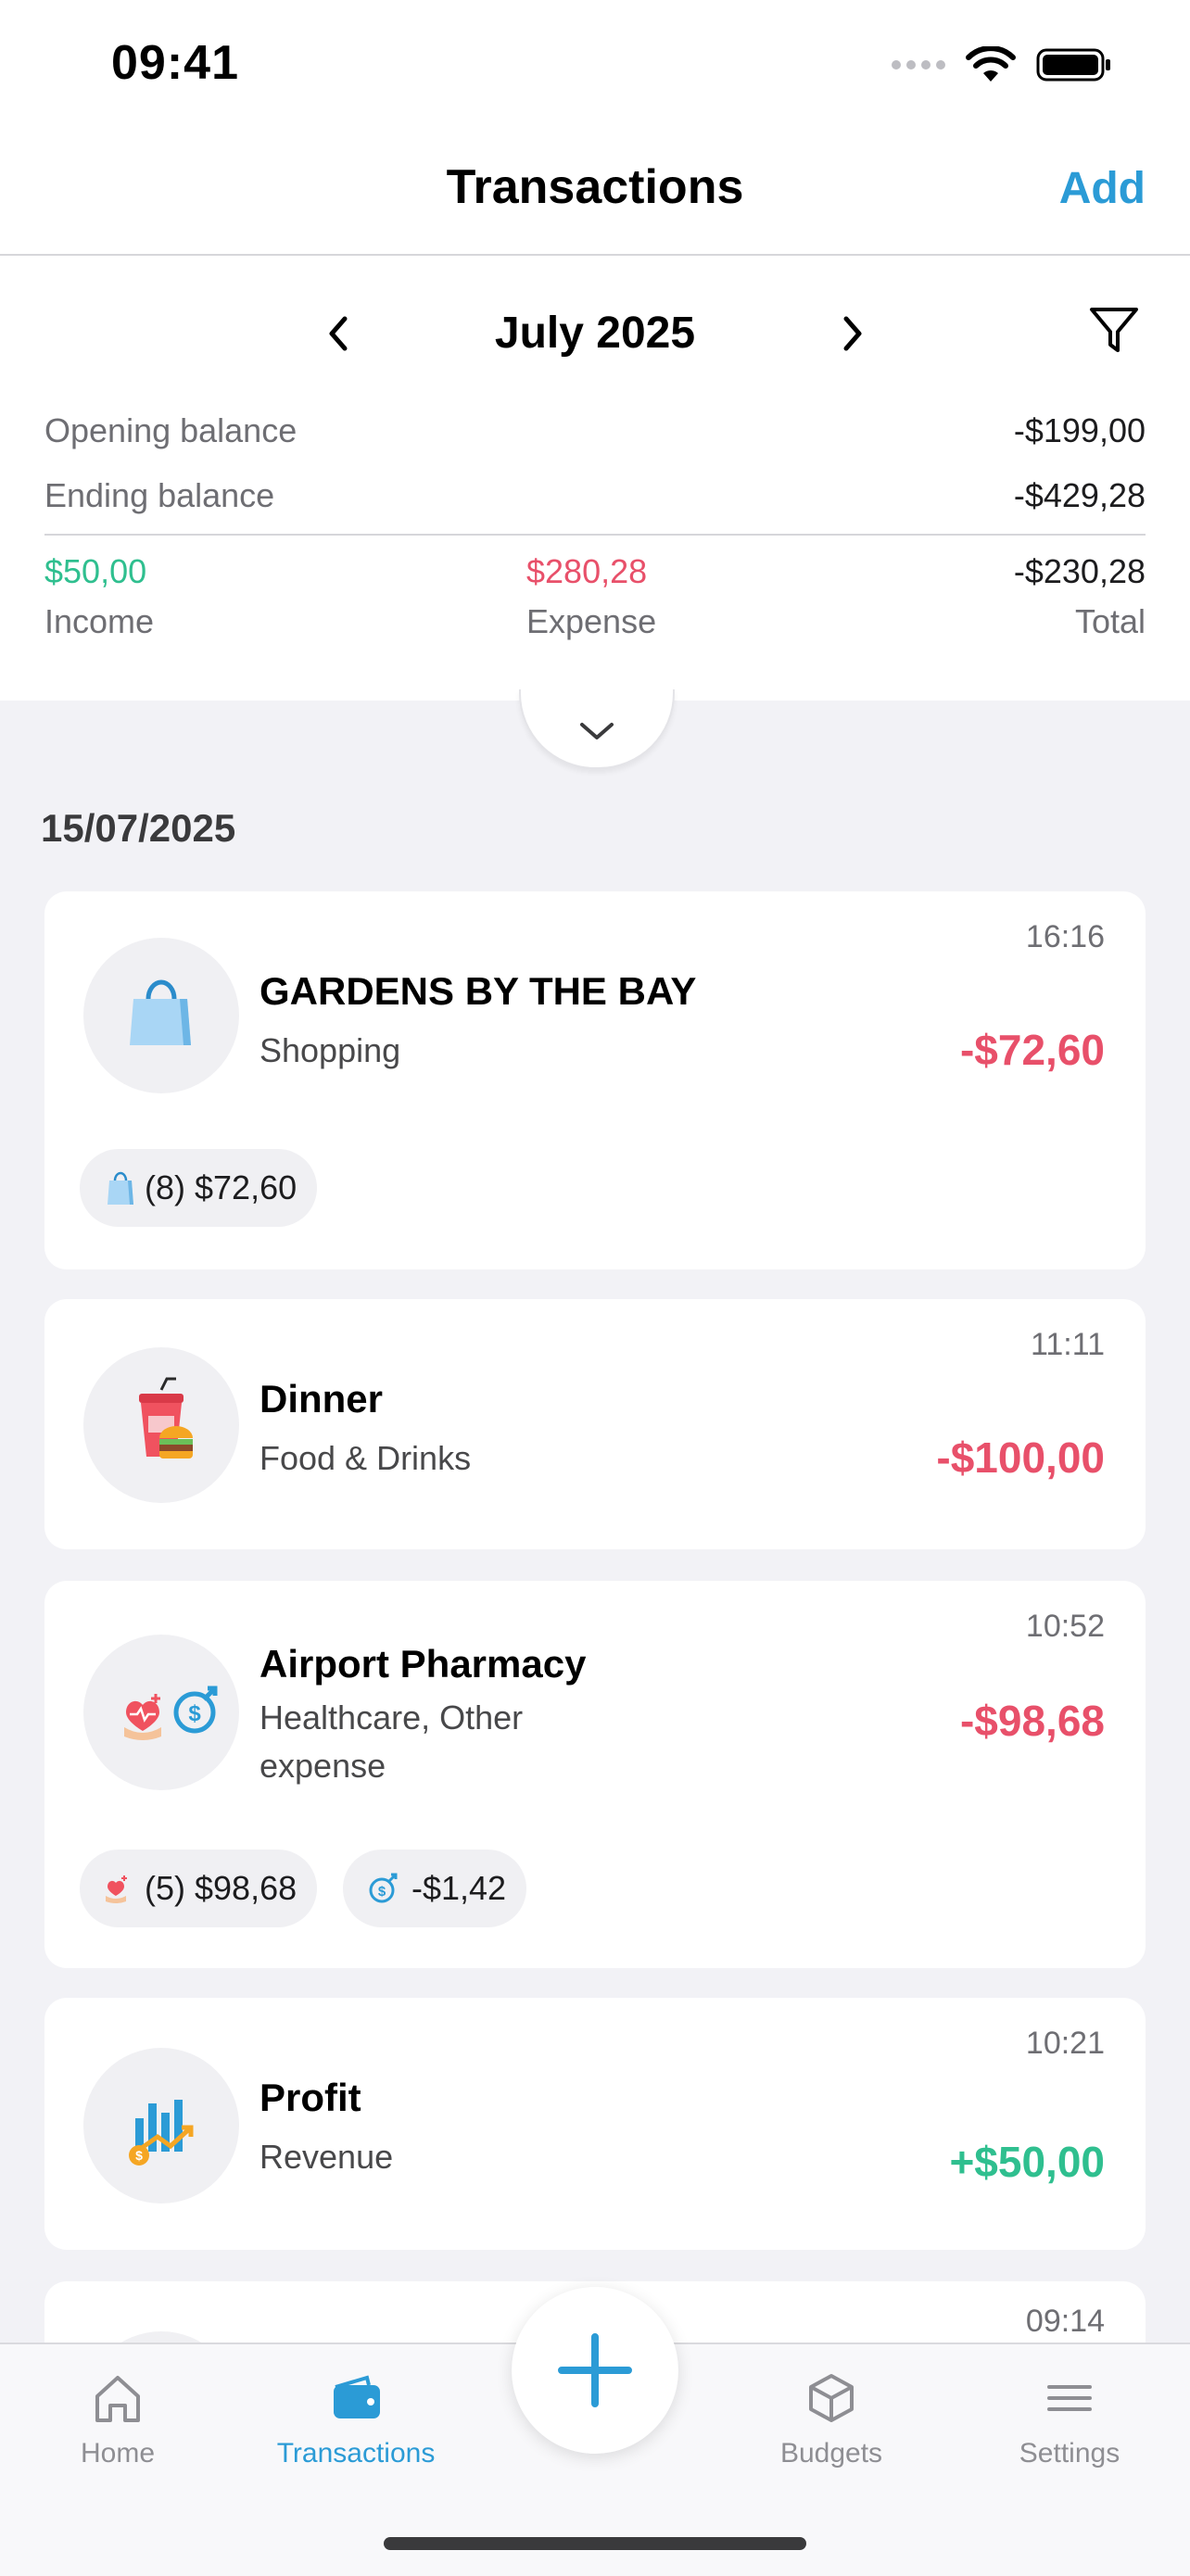 The image size is (1190, 2576). Describe the element at coordinates (595, 434) in the screenshot. I see `opening-balance-row: Opening balance -$199,00` at that location.